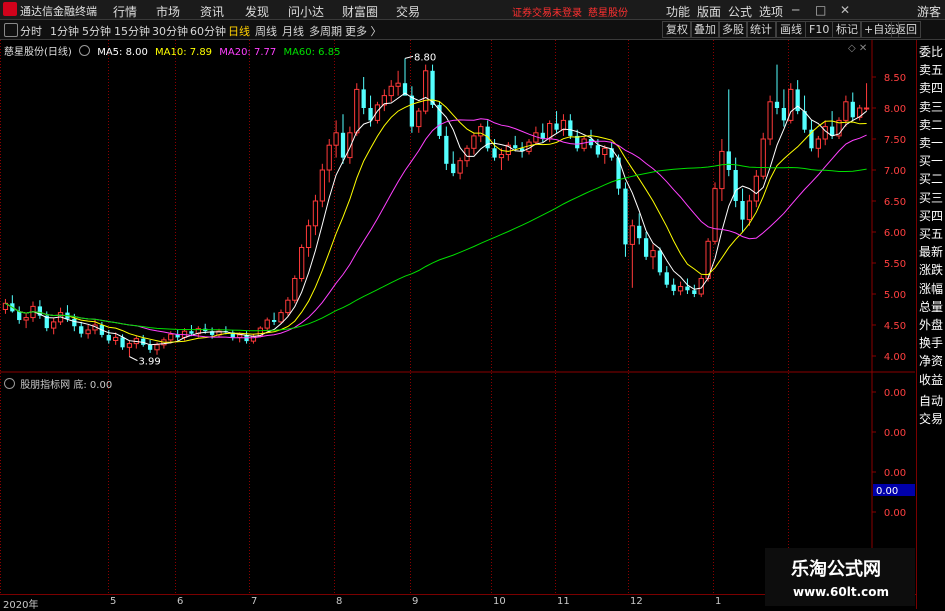  What do you see at coordinates (857, 48) in the screenshot?
I see `panel-controls: ◇ ✕` at bounding box center [857, 48].